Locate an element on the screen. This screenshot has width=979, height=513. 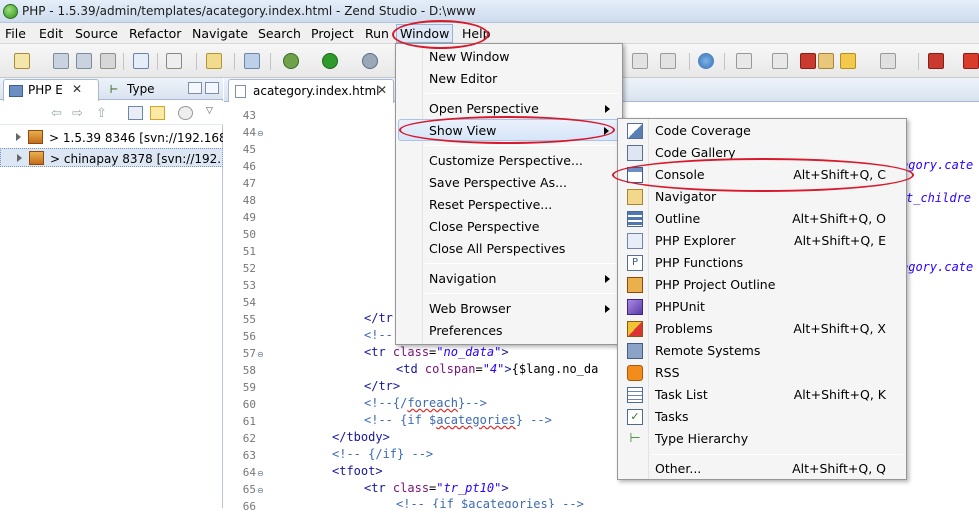
line-number: 48 is located at coordinates (249, 200).